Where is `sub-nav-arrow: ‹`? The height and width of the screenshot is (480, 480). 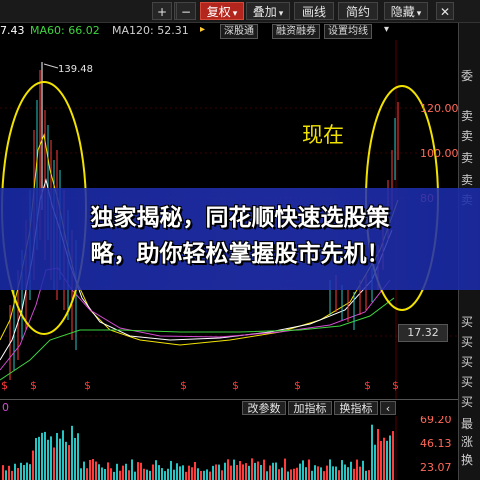
sub-nav-arrow: ‹ is located at coordinates (388, 408).